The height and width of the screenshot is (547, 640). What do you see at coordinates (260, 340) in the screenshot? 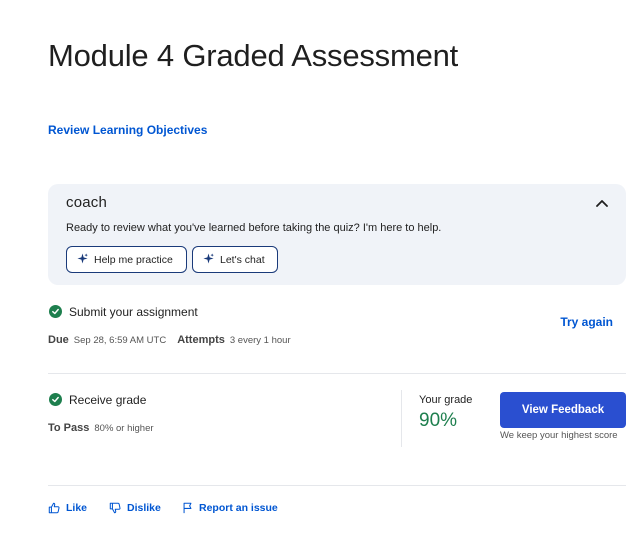
I see `attempts-value: 3 every 1 hour` at bounding box center [260, 340].